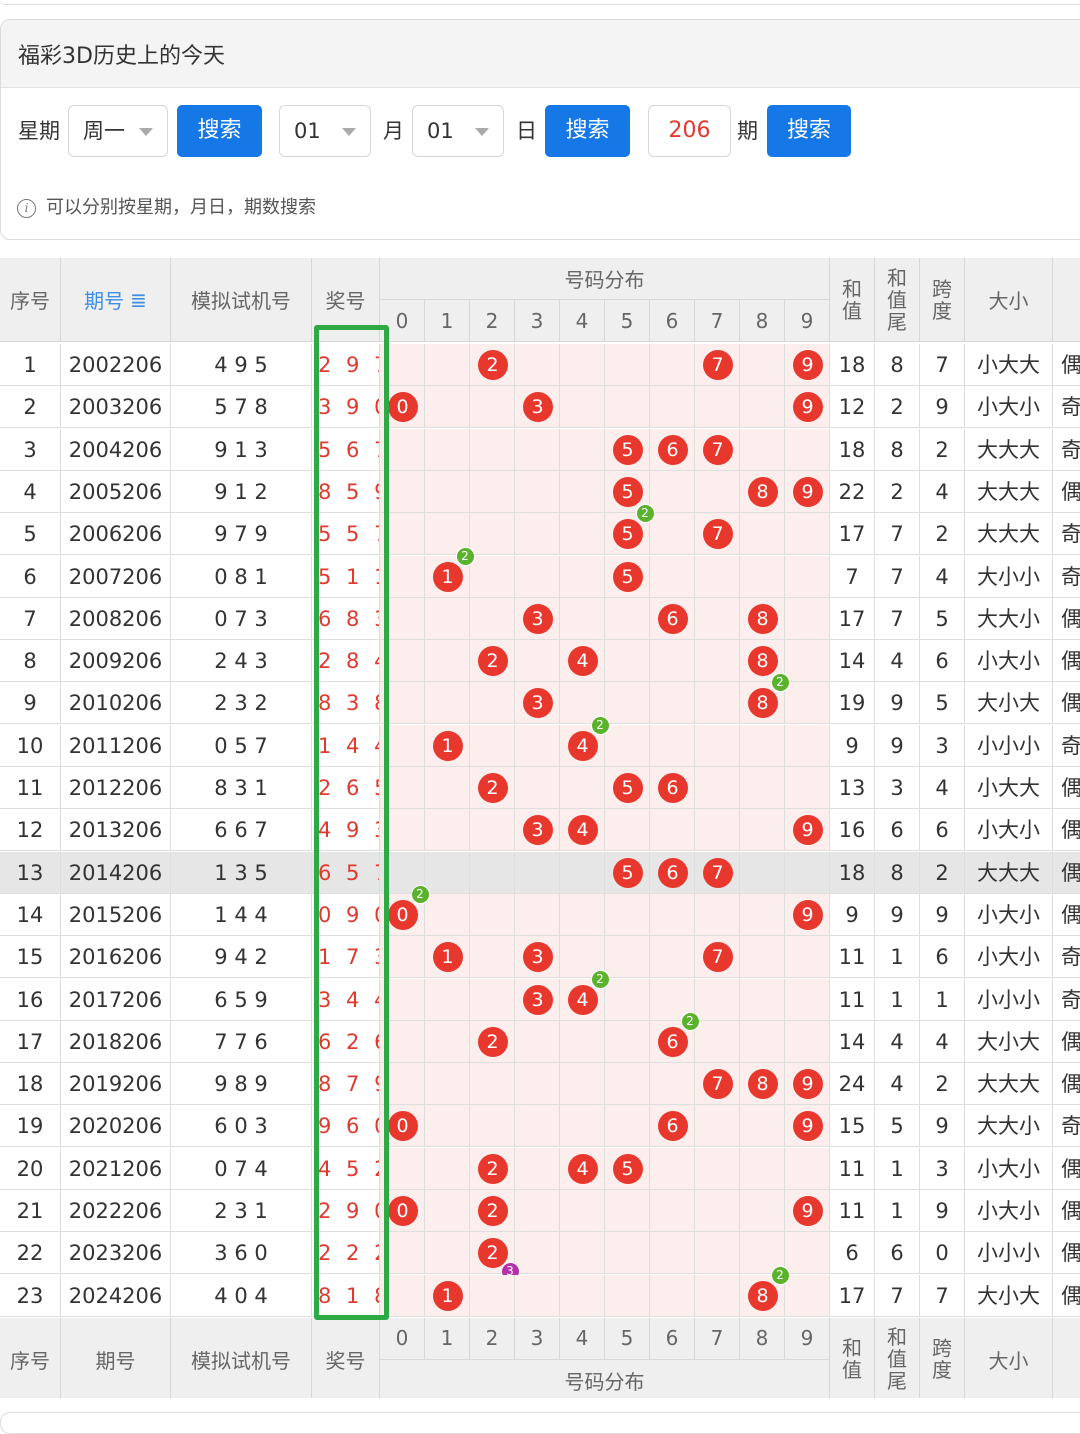 This screenshot has width=1080, height=1434. I want to click on table-row: 1320142061 3 56 5 7 567 1882大大大偶, so click(540, 872).